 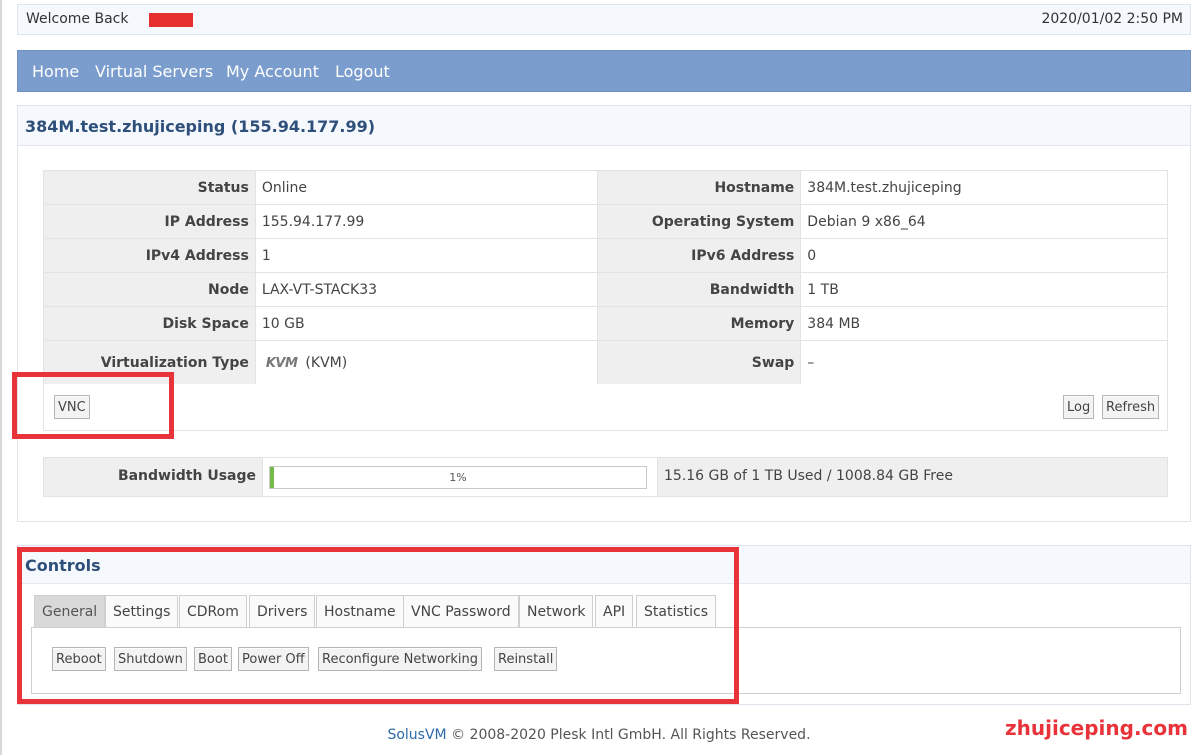 I want to click on hostname-value: 384M.test.zhujiceping, so click(x=984, y=187).